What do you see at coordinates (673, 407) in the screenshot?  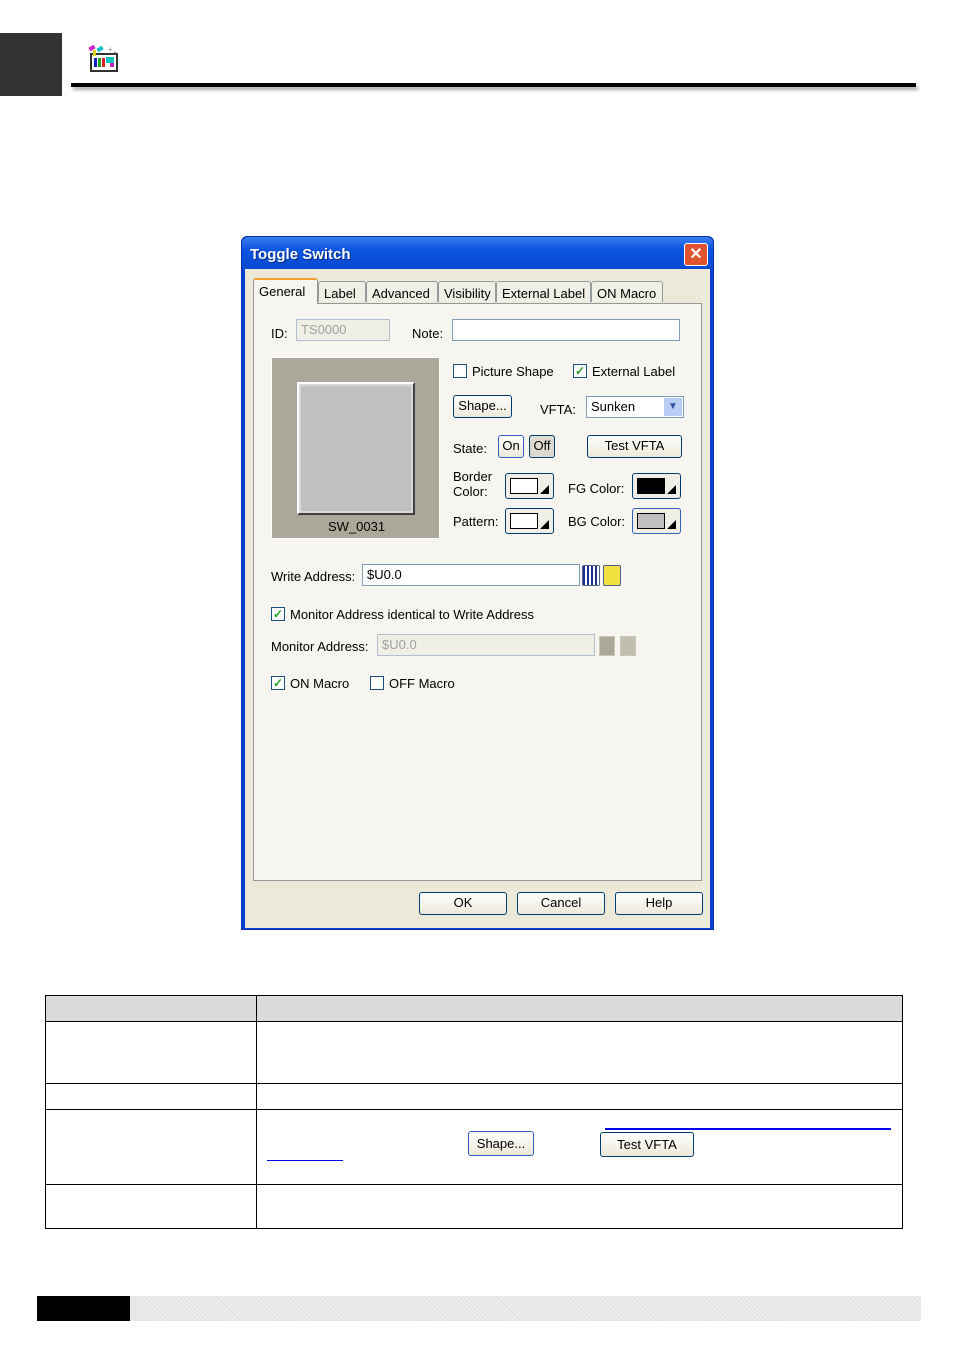 I see `chevron-down-icon: ▼` at bounding box center [673, 407].